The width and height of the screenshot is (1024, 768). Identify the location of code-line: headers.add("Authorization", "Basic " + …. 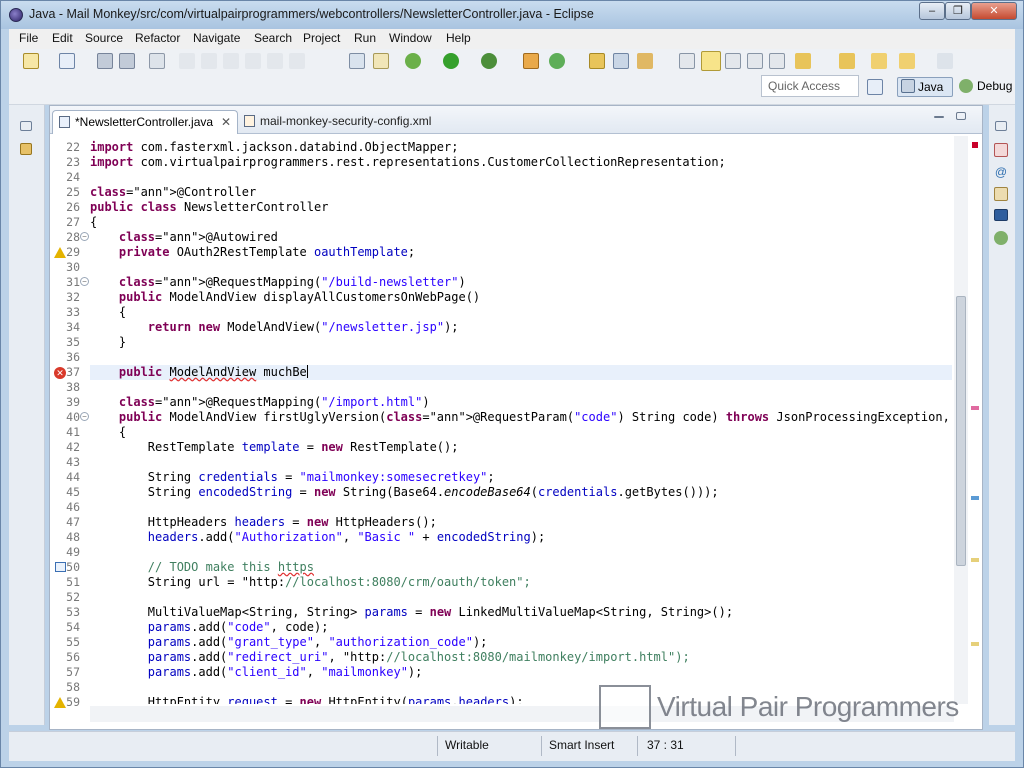
(521, 537).